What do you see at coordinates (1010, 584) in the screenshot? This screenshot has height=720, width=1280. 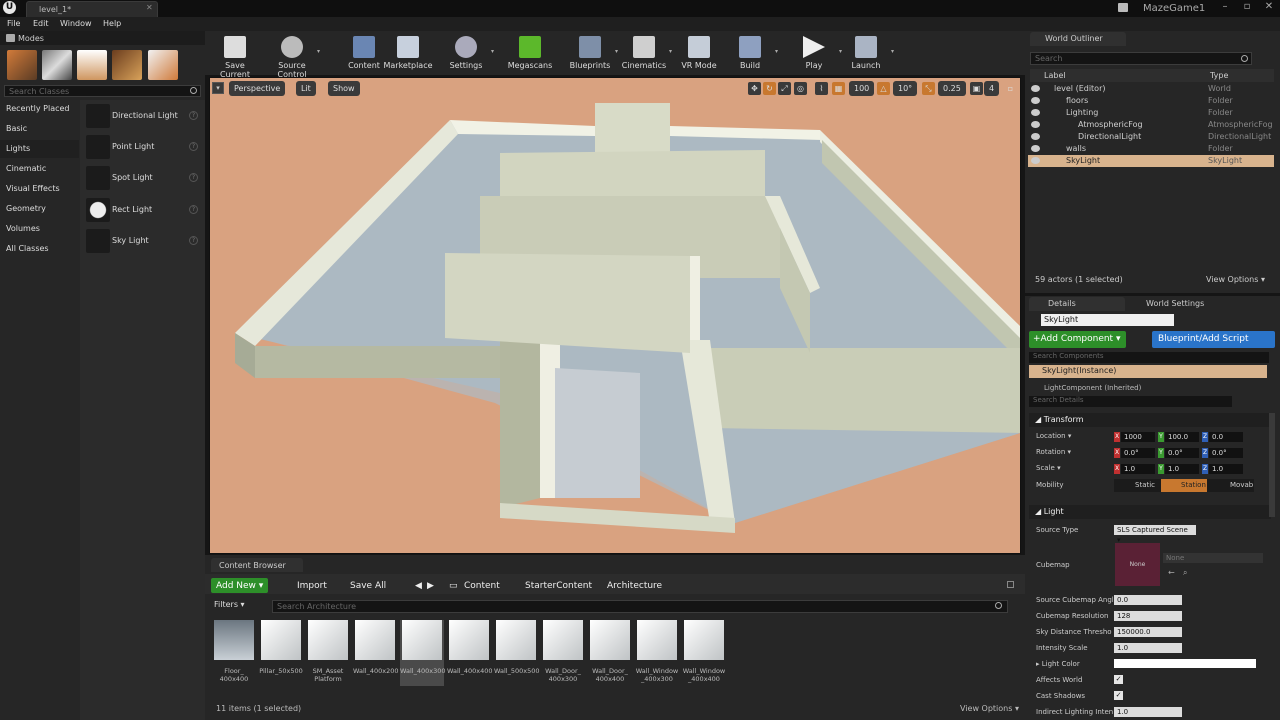 I see `lock-icon` at bounding box center [1010, 584].